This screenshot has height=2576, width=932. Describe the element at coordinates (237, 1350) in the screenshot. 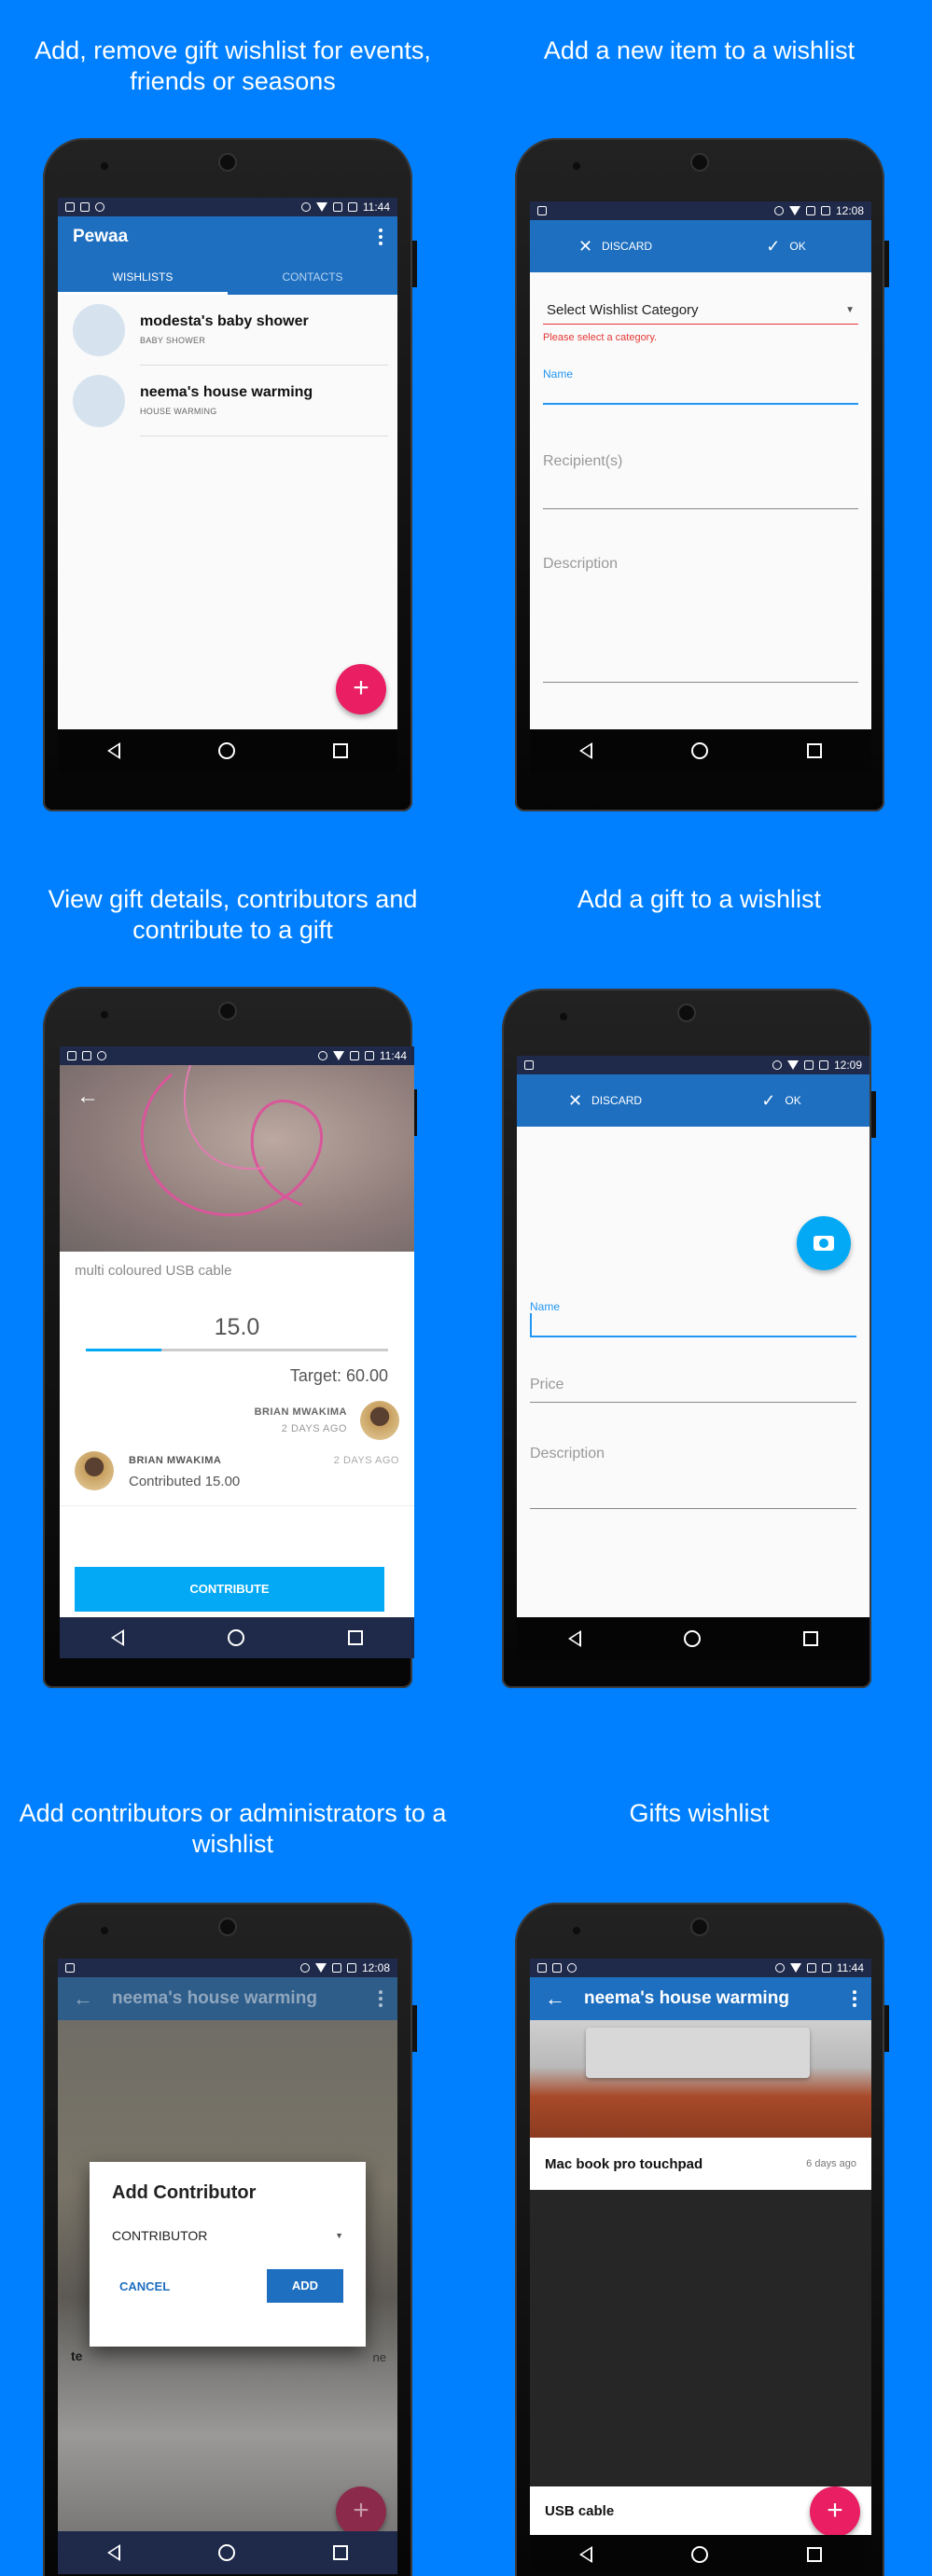

I see `progress-bar` at that location.